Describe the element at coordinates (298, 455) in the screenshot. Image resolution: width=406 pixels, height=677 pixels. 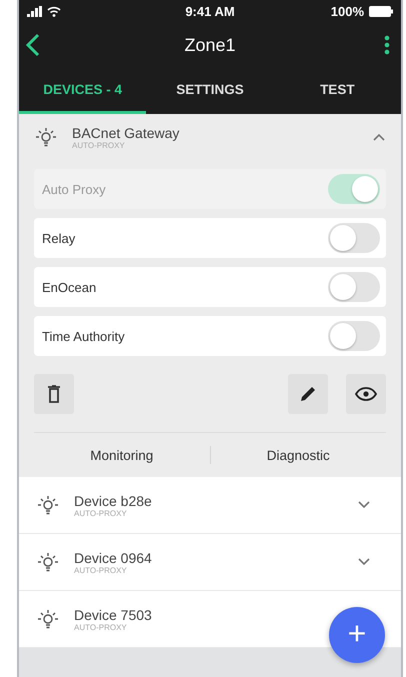
I see `tab-link: Diagnostic` at that location.